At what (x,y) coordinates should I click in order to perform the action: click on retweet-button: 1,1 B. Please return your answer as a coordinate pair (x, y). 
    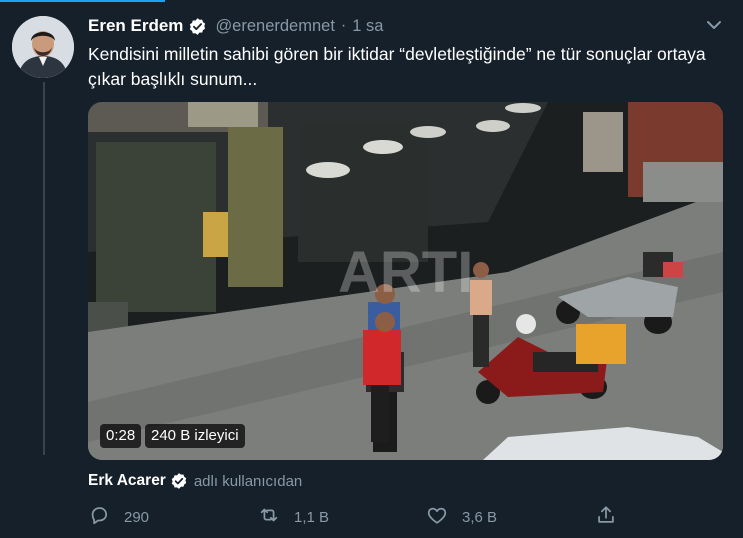
    Looking at the image, I should click on (293, 517).